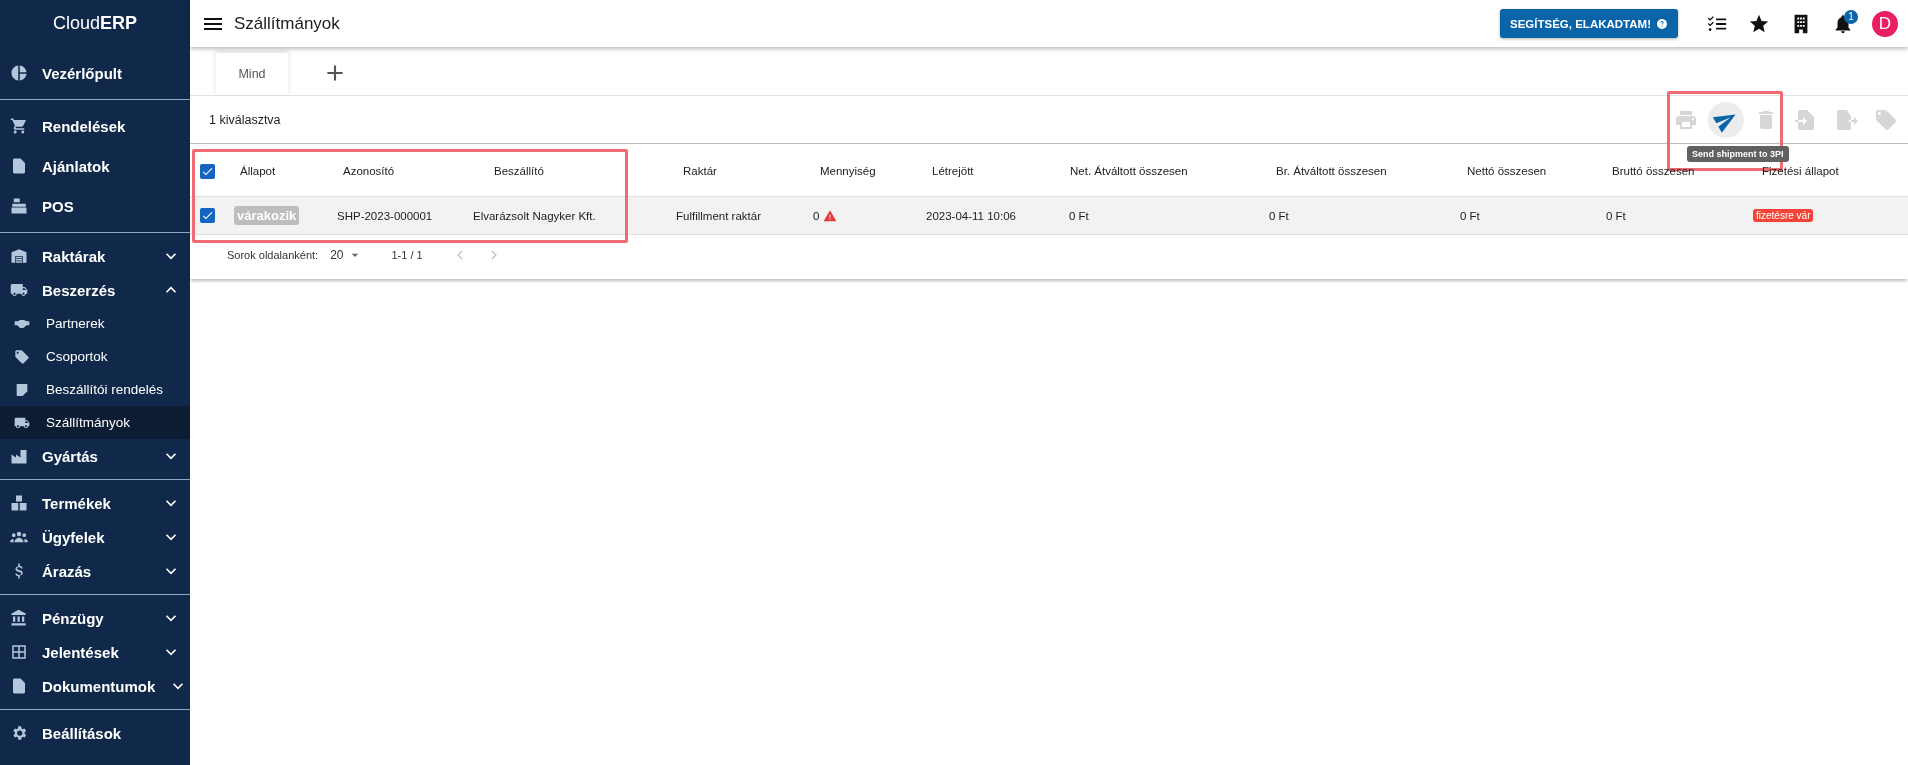  What do you see at coordinates (19, 618) in the screenshot?
I see `bank-icon` at bounding box center [19, 618].